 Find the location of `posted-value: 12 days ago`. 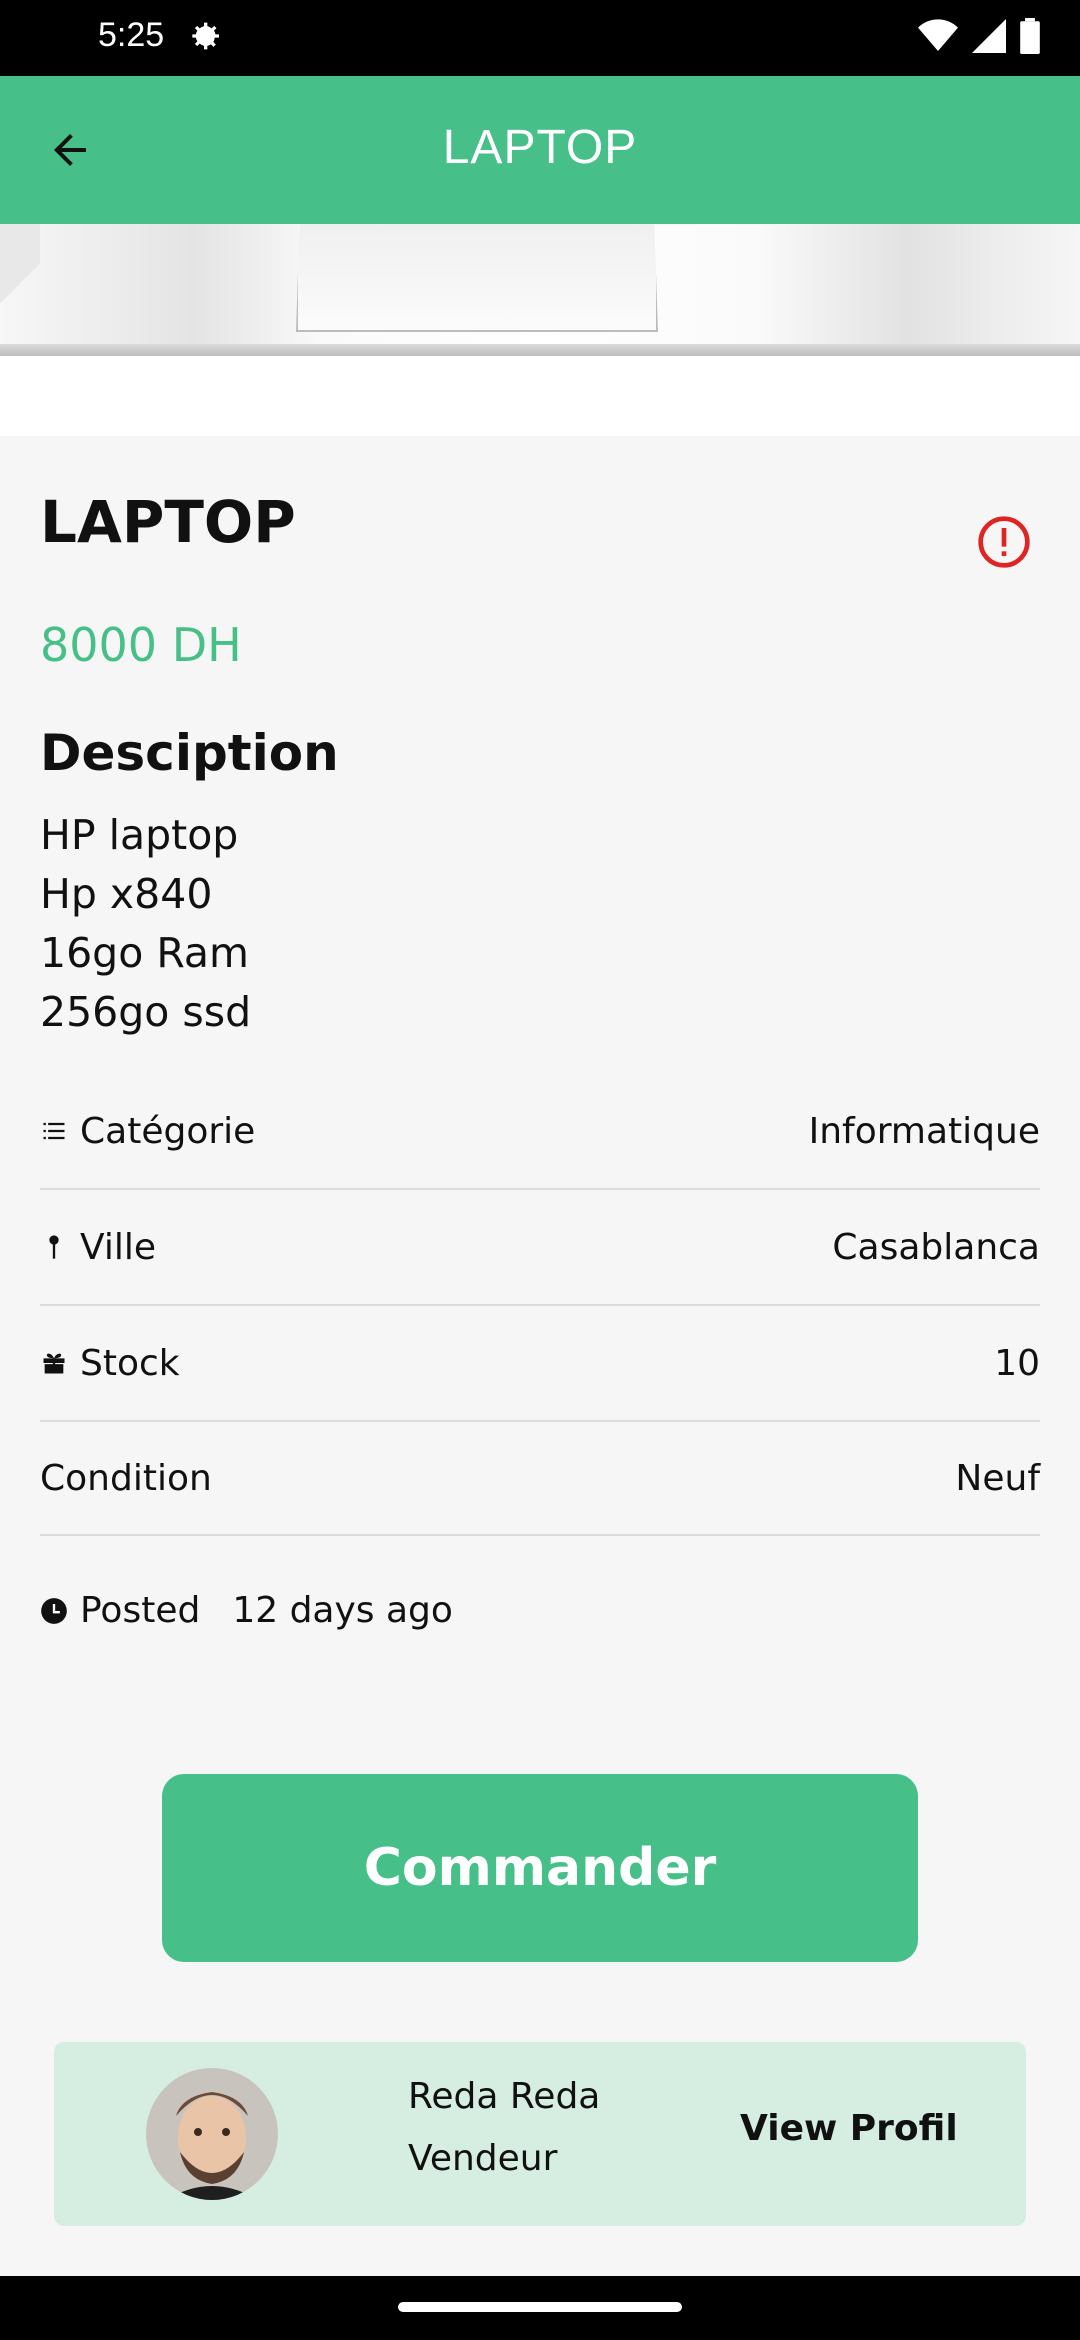

posted-value: 12 days ago is located at coordinates (342, 1610).